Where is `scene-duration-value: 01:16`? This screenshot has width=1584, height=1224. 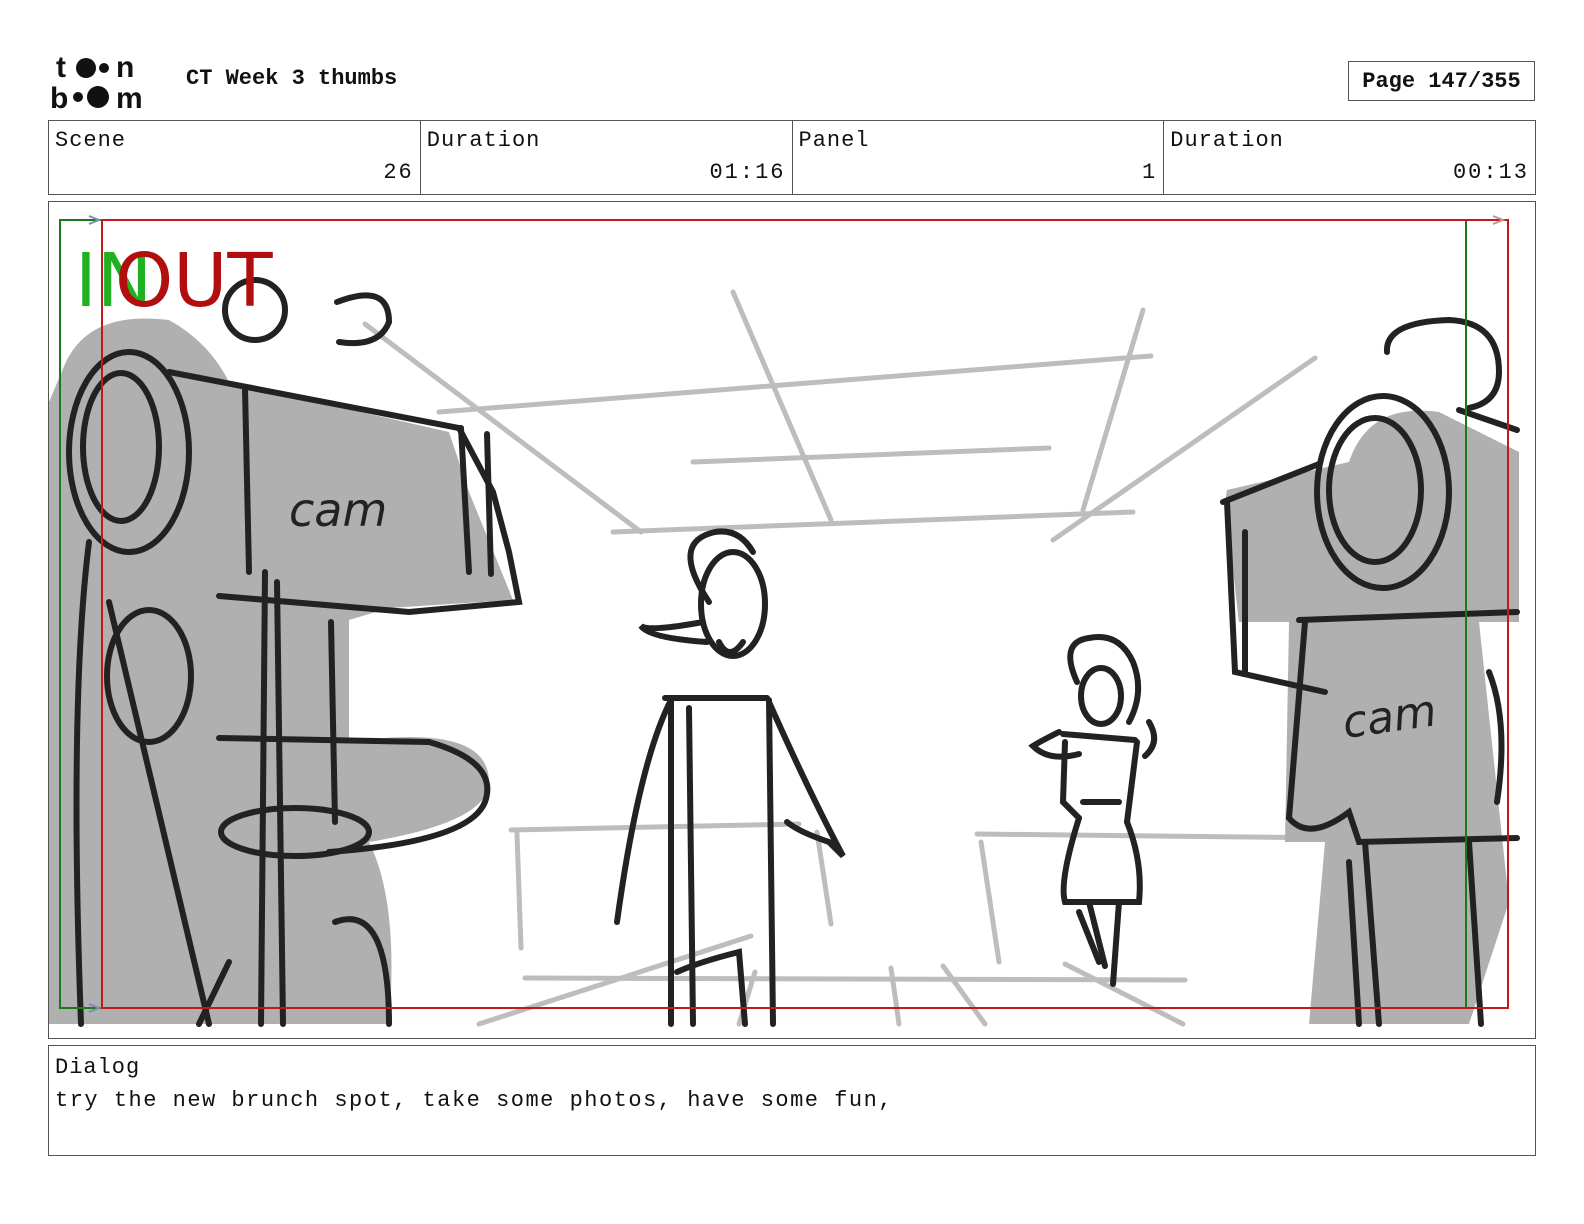 scene-duration-value: 01:16 is located at coordinates (747, 172).